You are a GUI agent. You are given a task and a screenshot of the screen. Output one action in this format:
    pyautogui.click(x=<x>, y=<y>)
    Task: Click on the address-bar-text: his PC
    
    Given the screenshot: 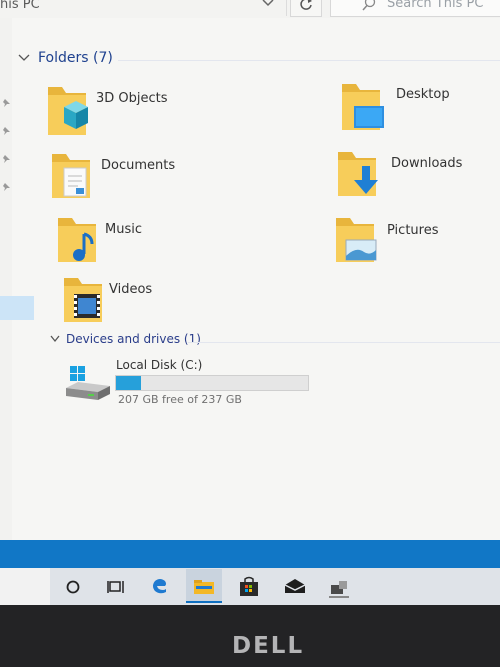 What is the action you would take?
    pyautogui.click(x=20, y=6)
    